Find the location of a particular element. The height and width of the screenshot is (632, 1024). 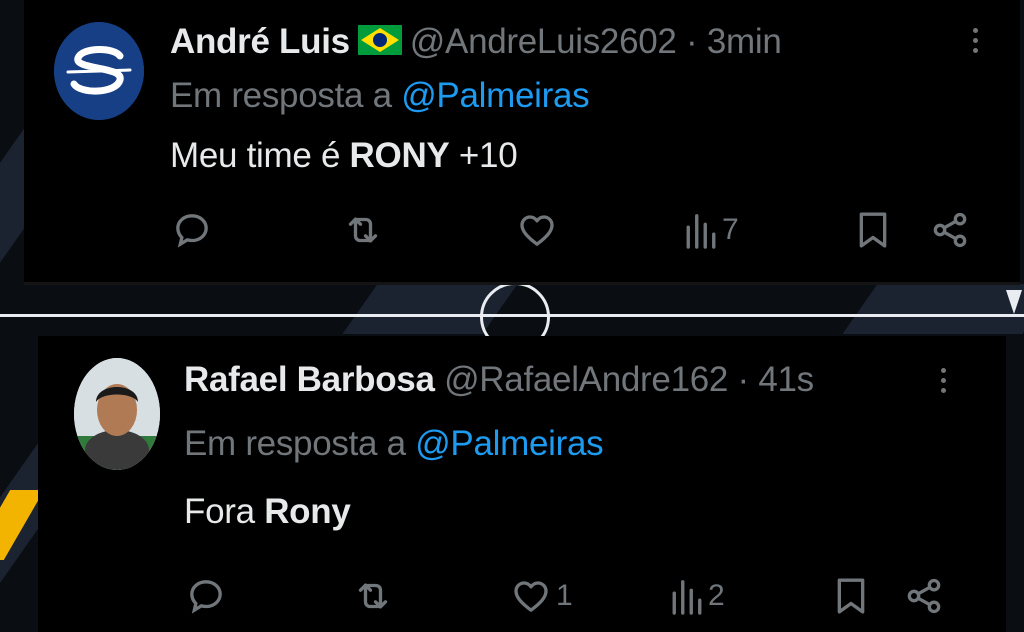

like-button: 1 is located at coordinates (541, 596).